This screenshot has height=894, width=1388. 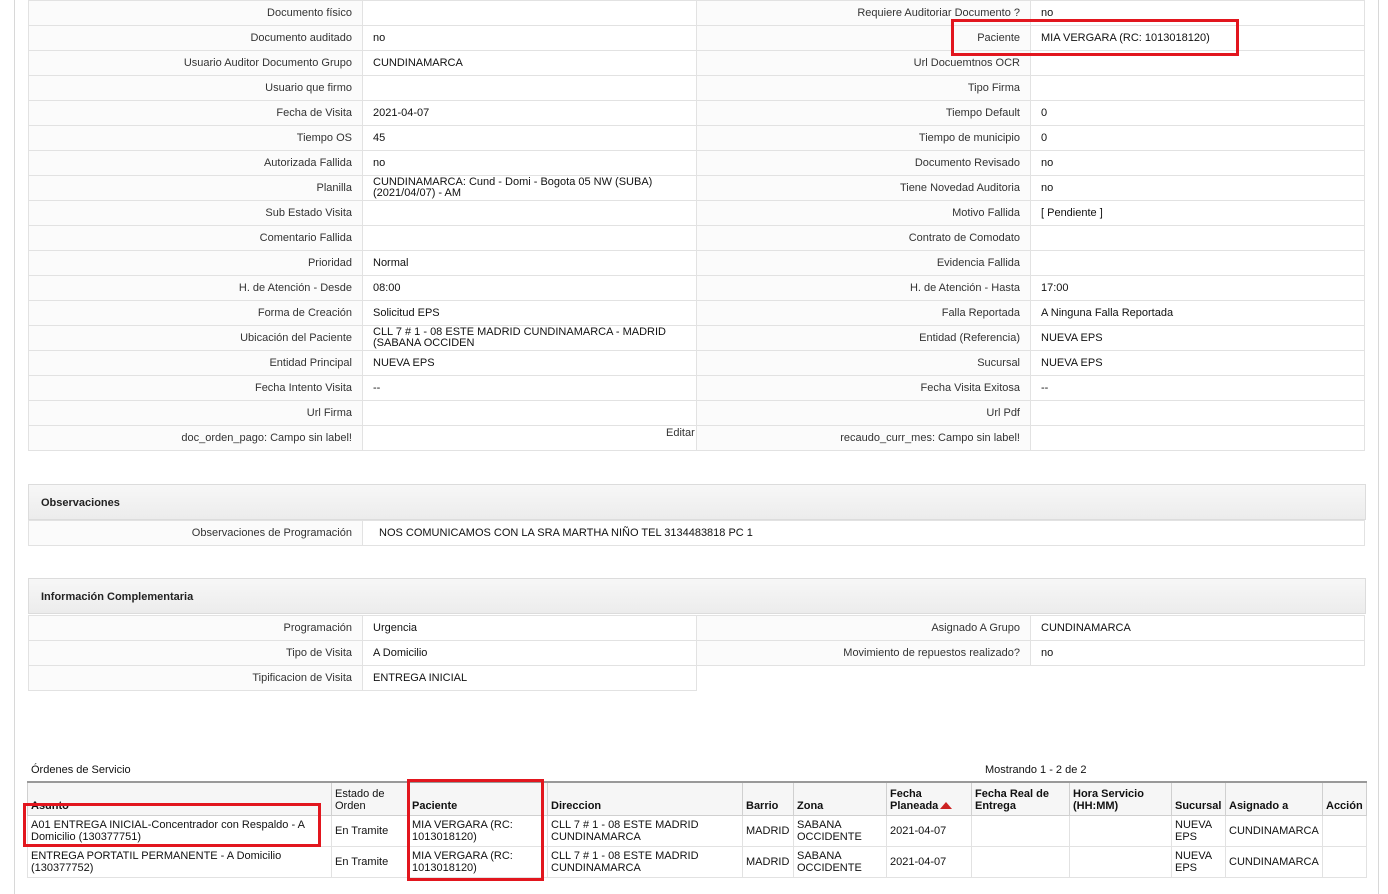 I want to click on column-header-label: Sucursal, so click(x=1198, y=806).